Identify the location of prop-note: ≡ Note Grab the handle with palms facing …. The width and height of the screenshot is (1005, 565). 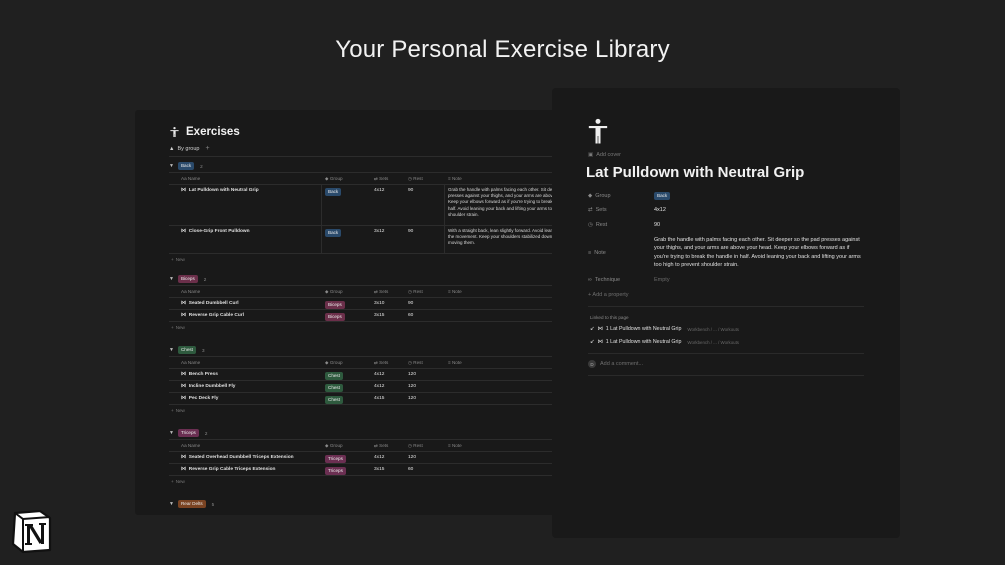
(726, 253).